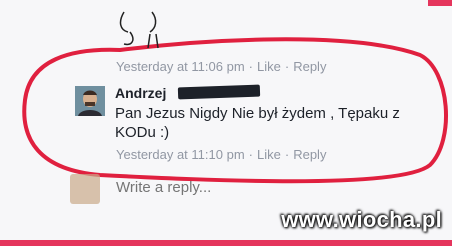 The image size is (452, 246). I want to click on redacted-surname, so click(219, 92).